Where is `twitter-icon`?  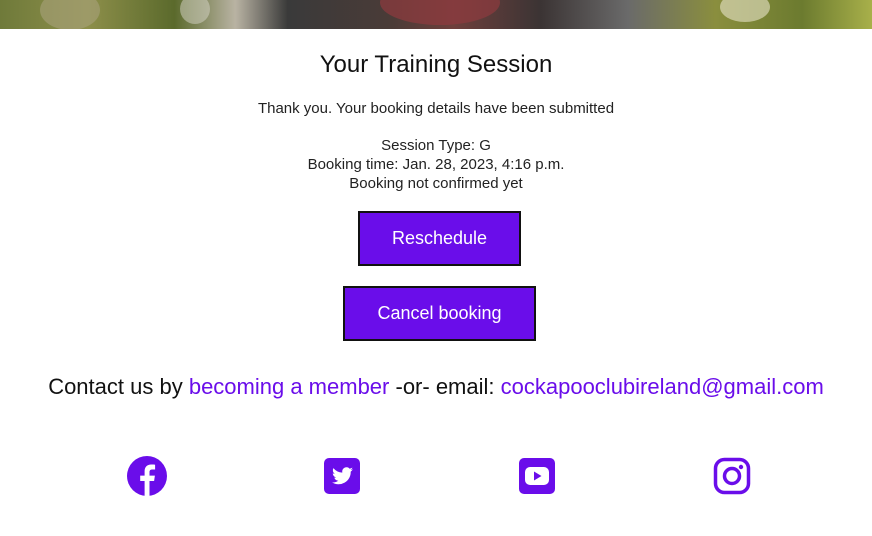
twitter-icon is located at coordinates (342, 476).